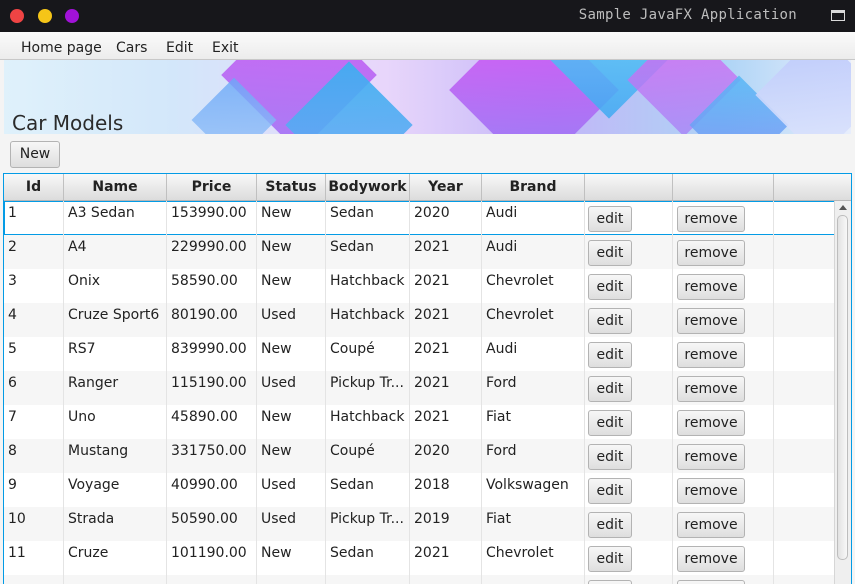 This screenshot has width=855, height=584. I want to click on column-header-id: Id, so click(34, 187).